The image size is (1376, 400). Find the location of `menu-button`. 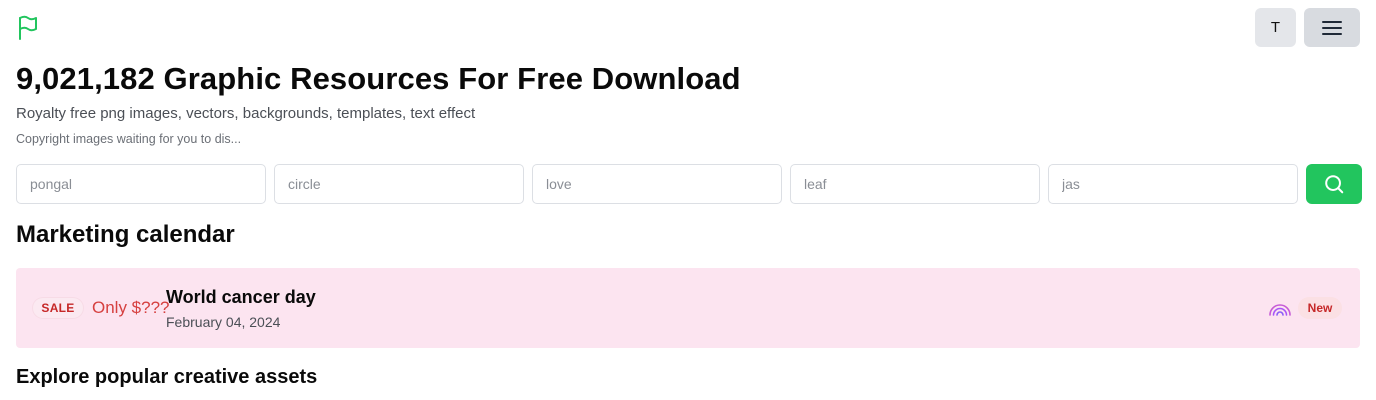

menu-button is located at coordinates (1332, 27).